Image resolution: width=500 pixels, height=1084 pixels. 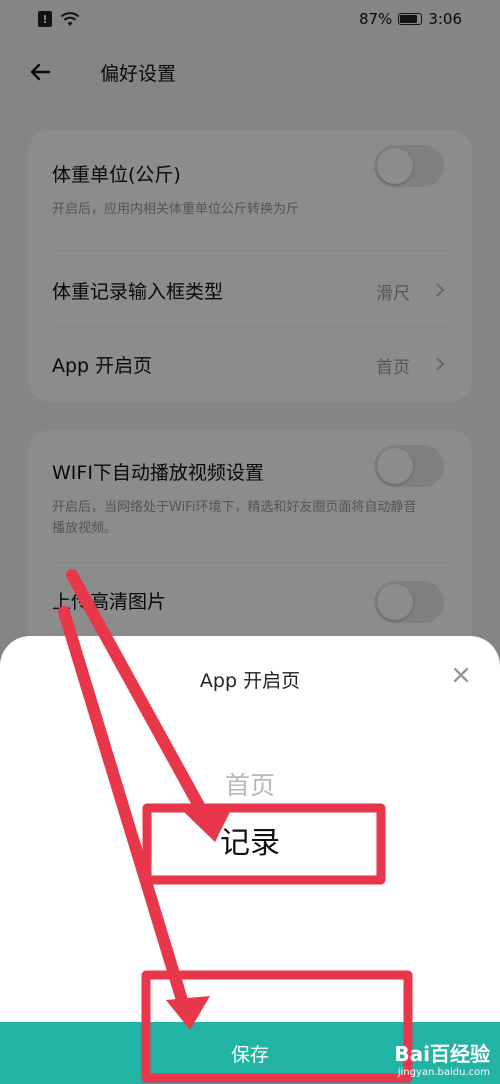 What do you see at coordinates (250, 681) in the screenshot?
I see `sheet-title: App 开启页` at bounding box center [250, 681].